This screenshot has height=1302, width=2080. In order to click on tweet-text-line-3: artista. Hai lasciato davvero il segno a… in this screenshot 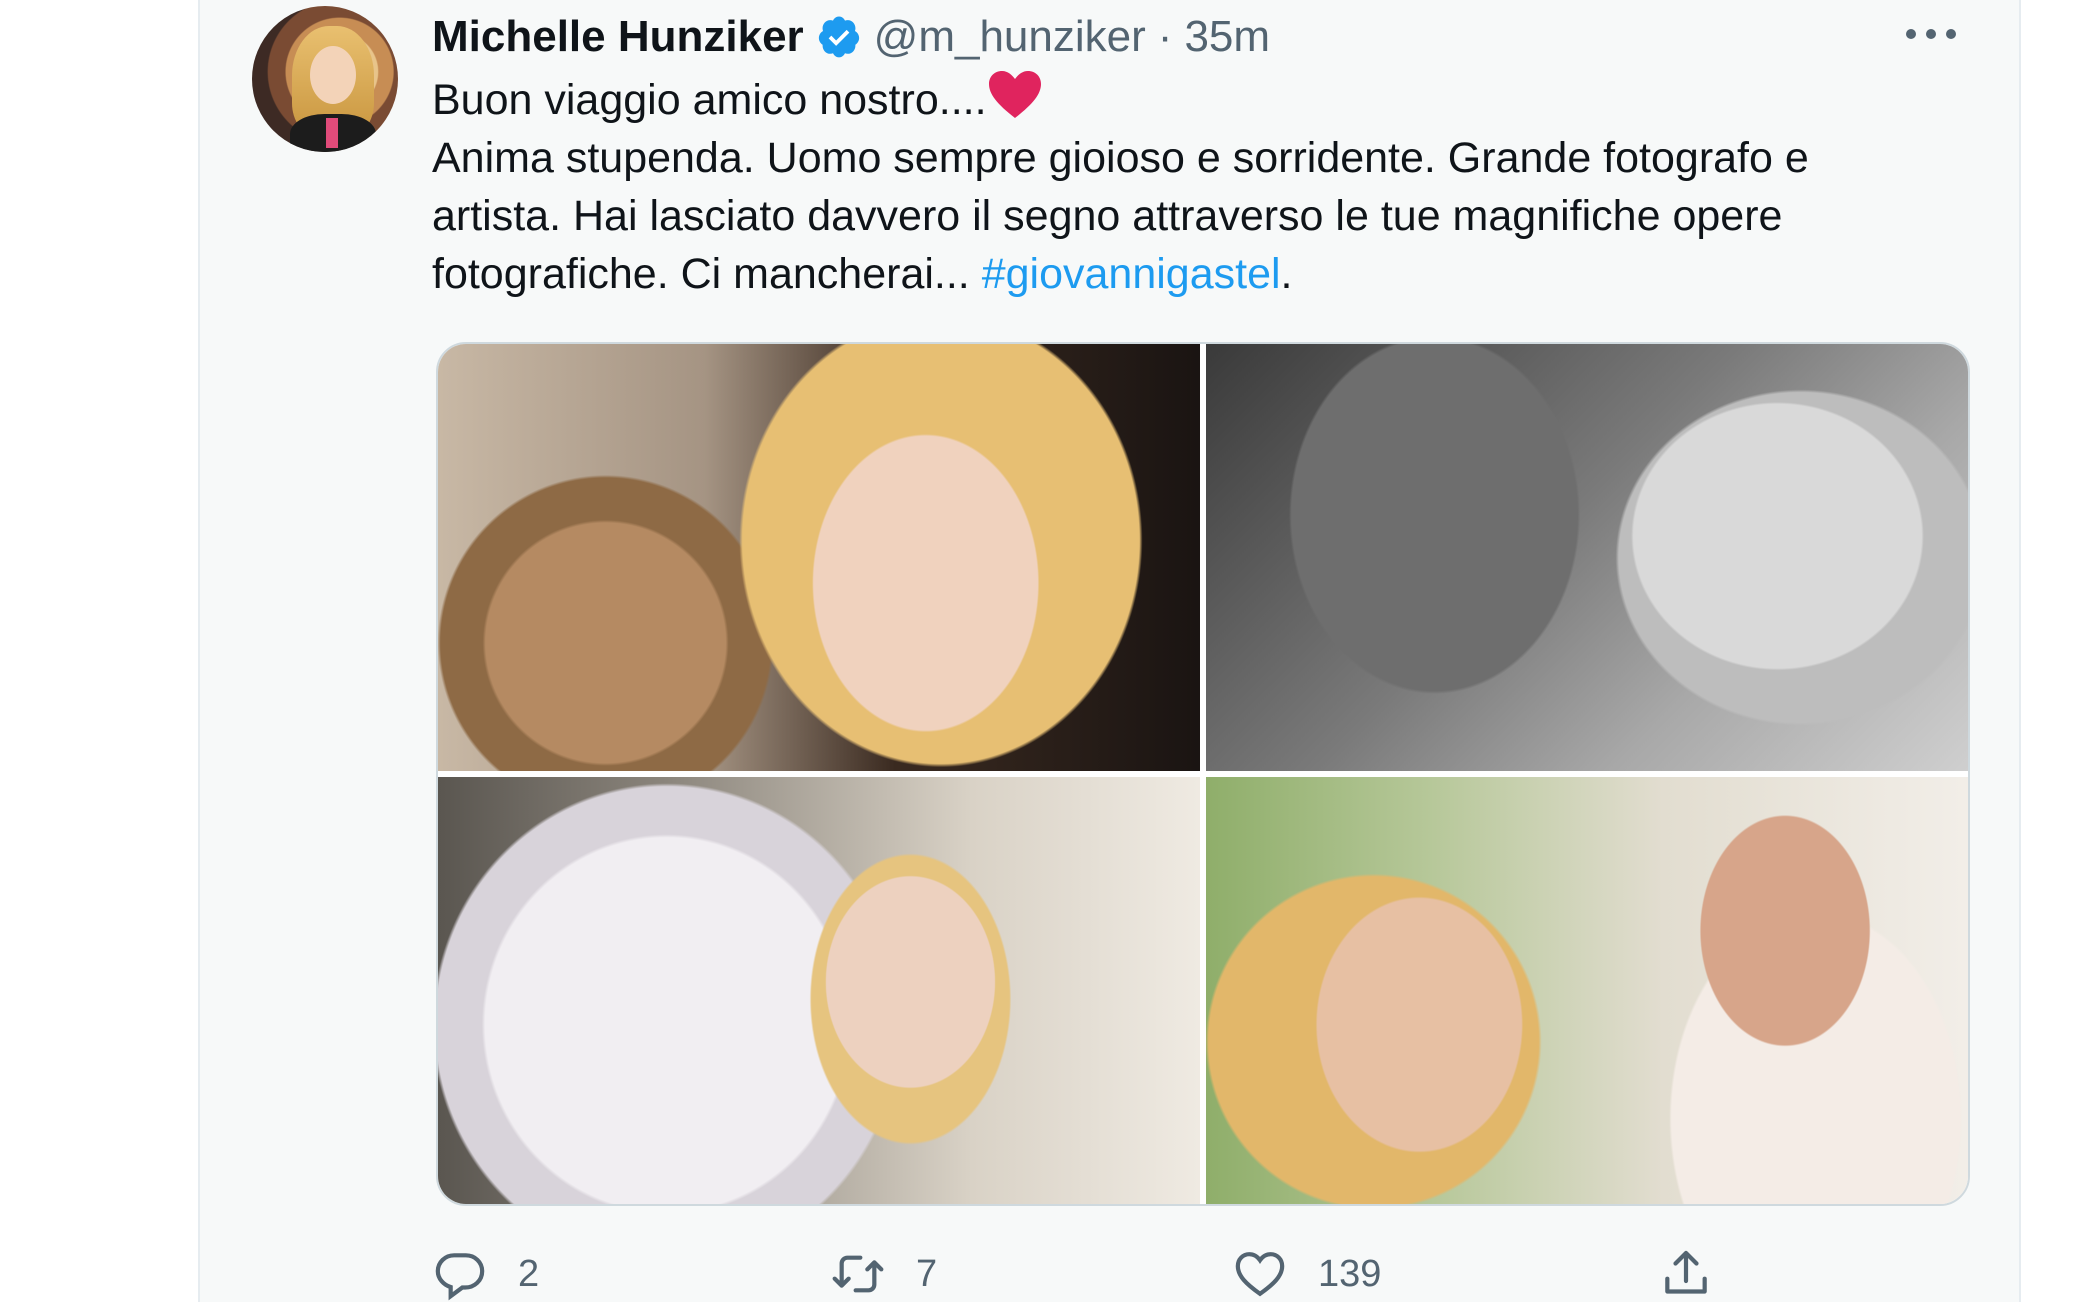, I will do `click(1107, 216)`.